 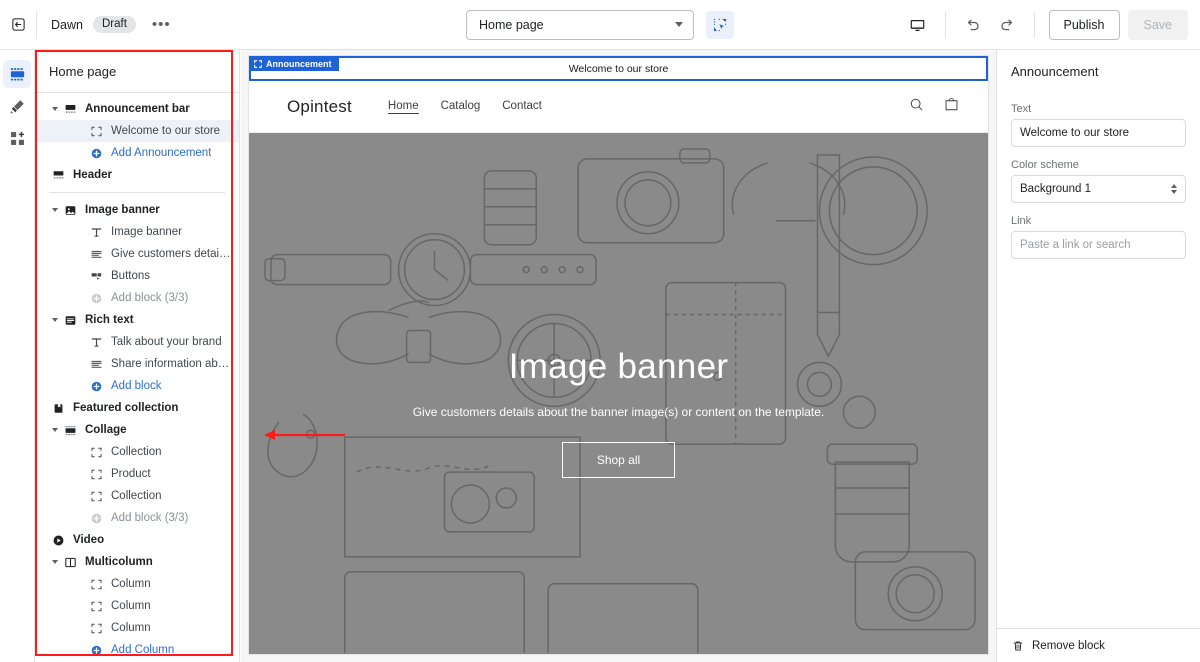 I want to click on undo-arrow-icon, so click(x=973, y=25).